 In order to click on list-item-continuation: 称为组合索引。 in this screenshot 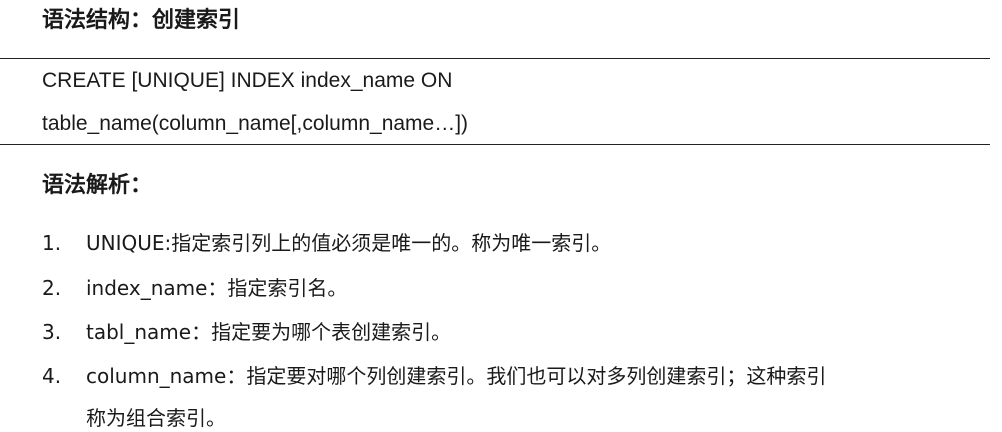, I will do `click(156, 418)`.